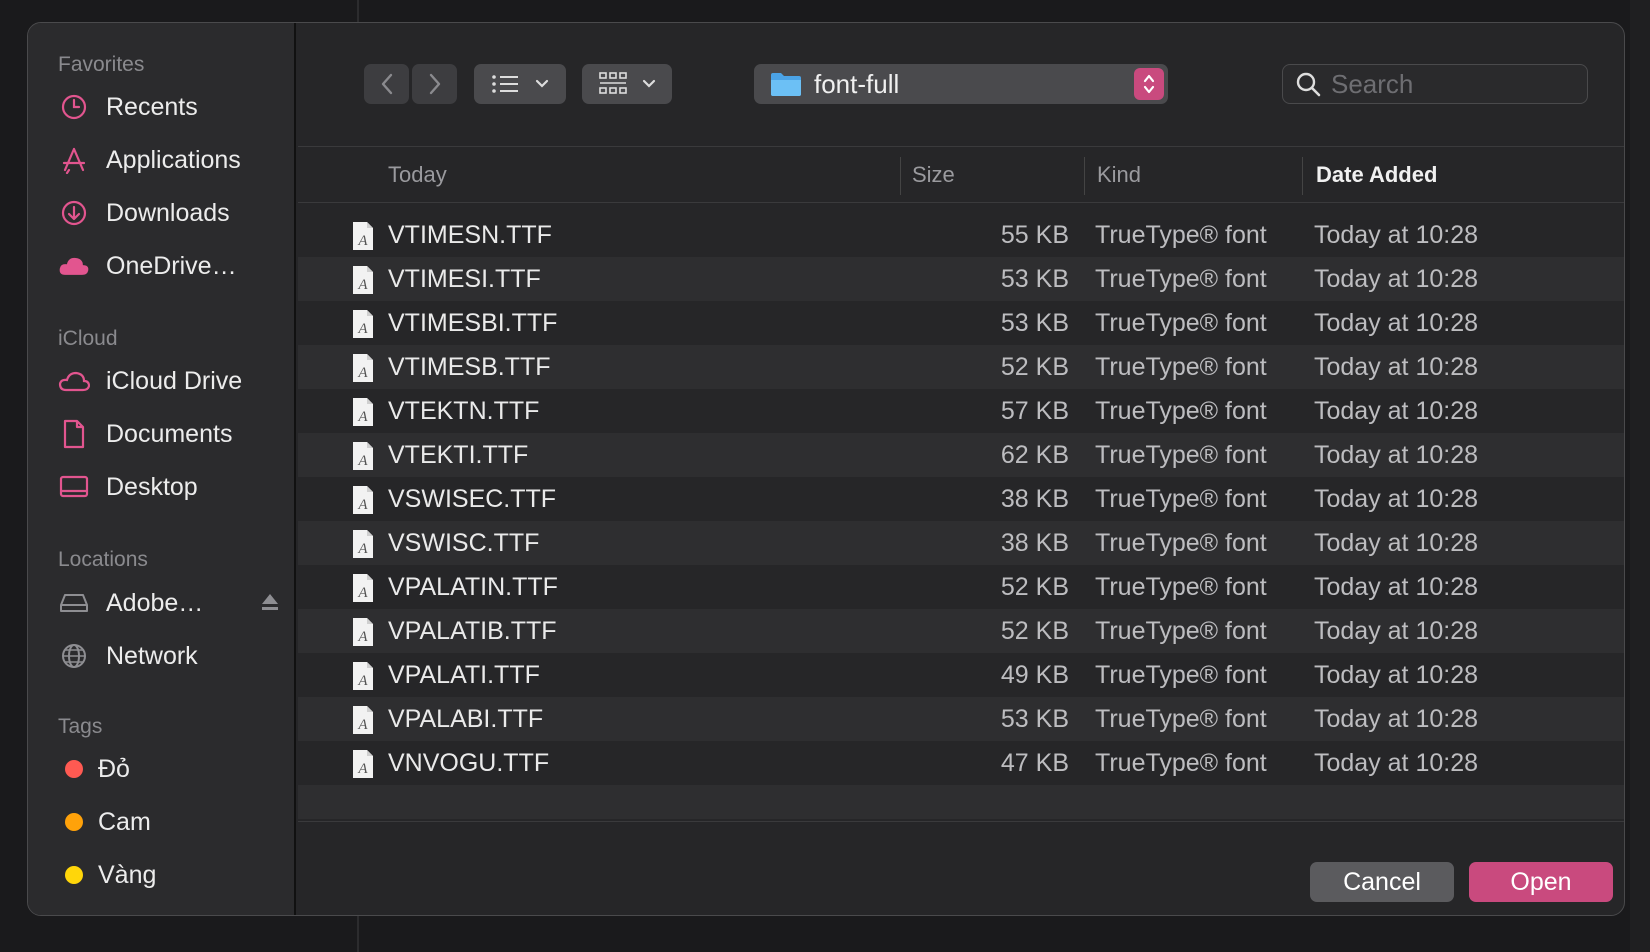  Describe the element at coordinates (103, 559) in the screenshot. I see `sidebar-section-locations: Locations` at that location.